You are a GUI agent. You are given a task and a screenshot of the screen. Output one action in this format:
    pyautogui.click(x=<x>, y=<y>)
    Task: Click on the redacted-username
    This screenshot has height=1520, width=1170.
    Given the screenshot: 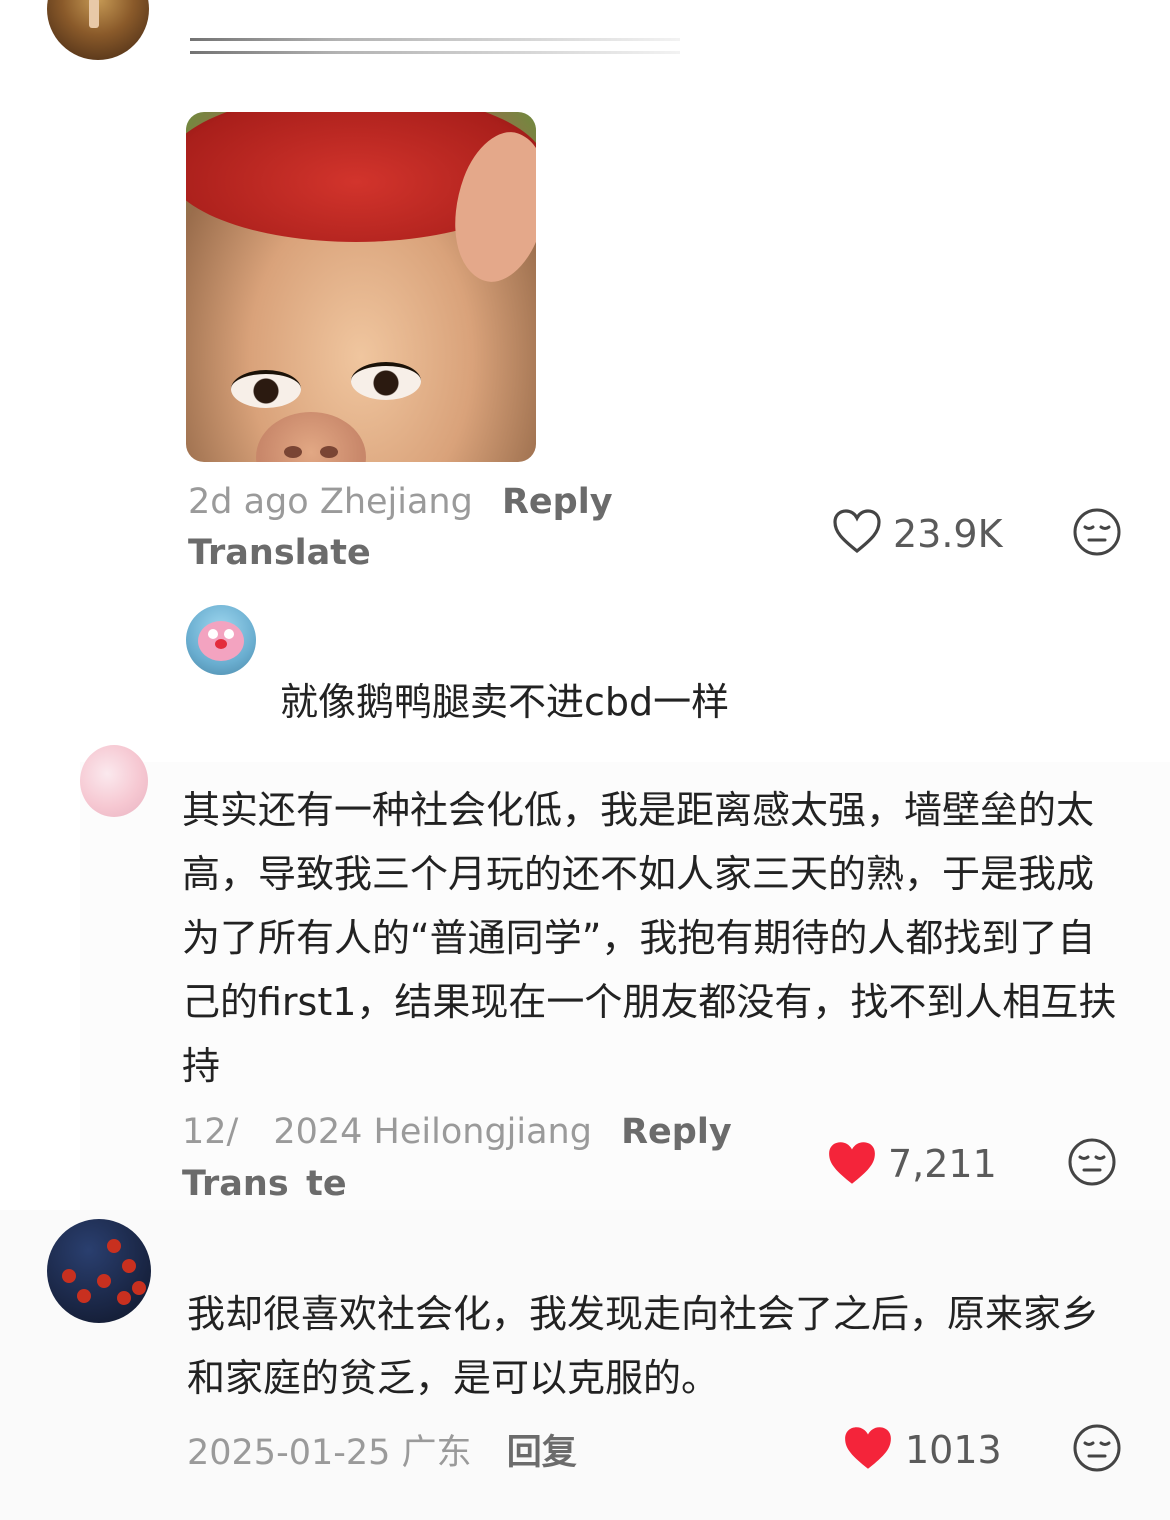 What is the action you would take?
    pyautogui.click(x=435, y=54)
    